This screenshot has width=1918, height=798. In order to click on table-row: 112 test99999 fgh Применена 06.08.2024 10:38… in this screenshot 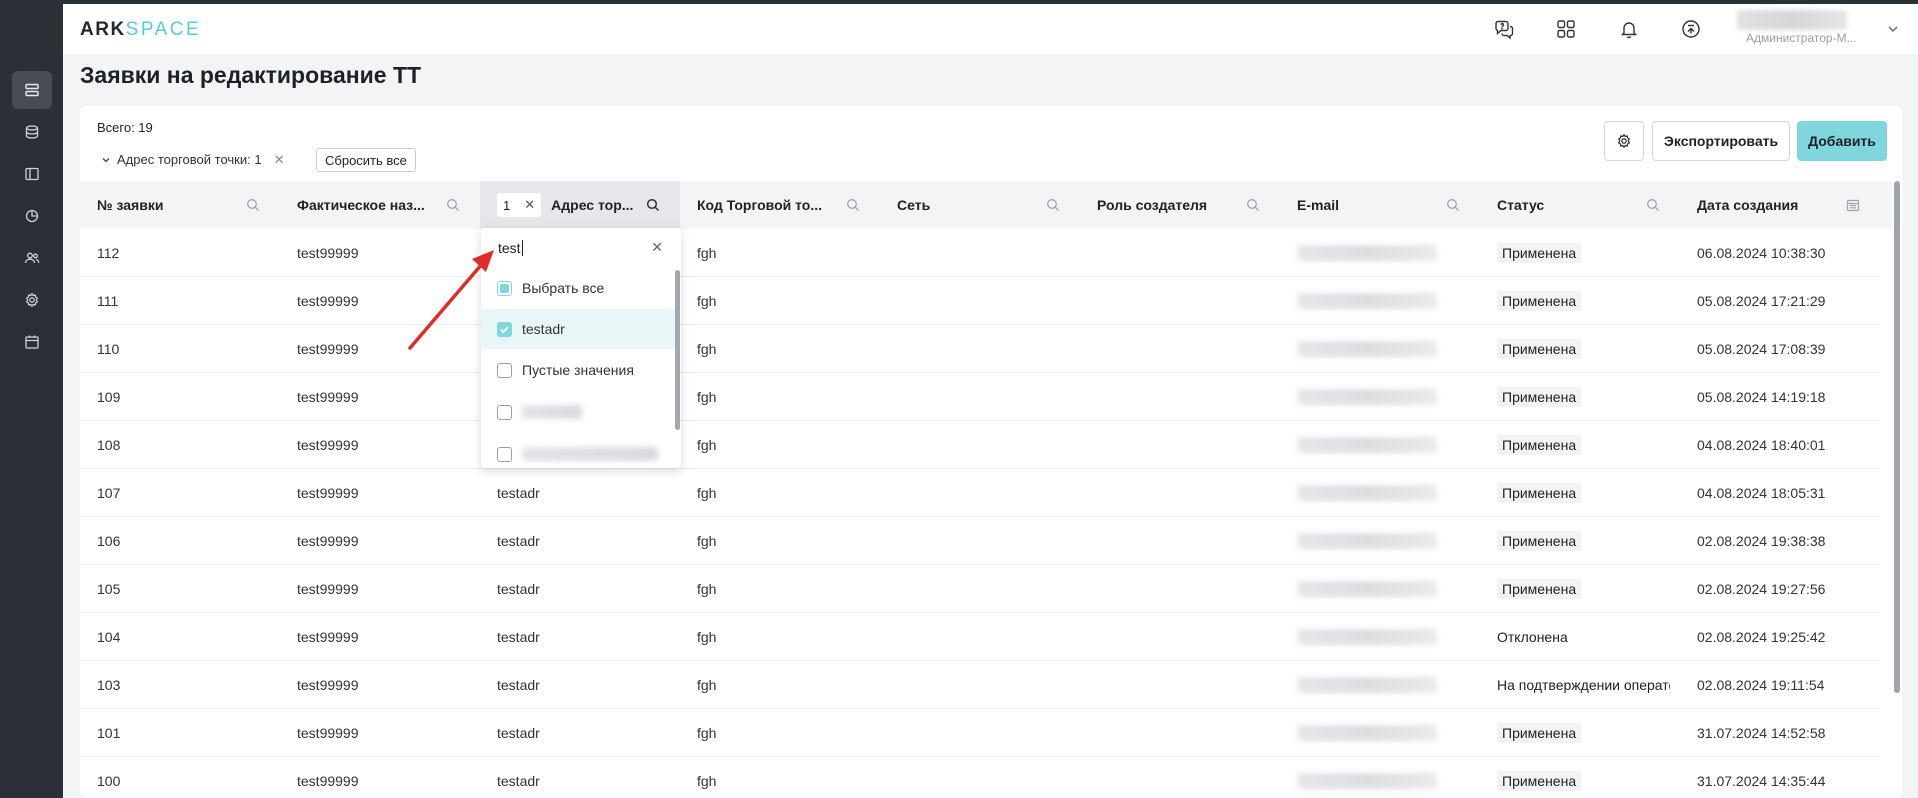, I will do `click(980, 253)`.